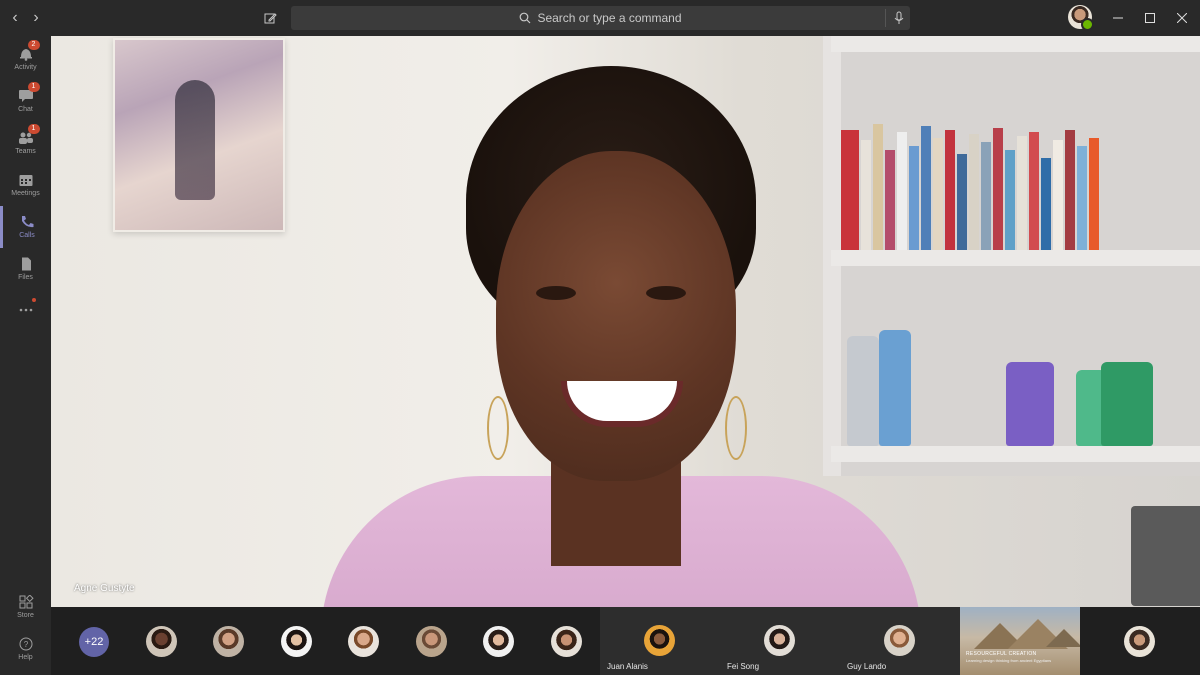 The height and width of the screenshot is (675, 1200). Describe the element at coordinates (25, 67) in the screenshot. I see `rail-label-activity: Activity` at that location.